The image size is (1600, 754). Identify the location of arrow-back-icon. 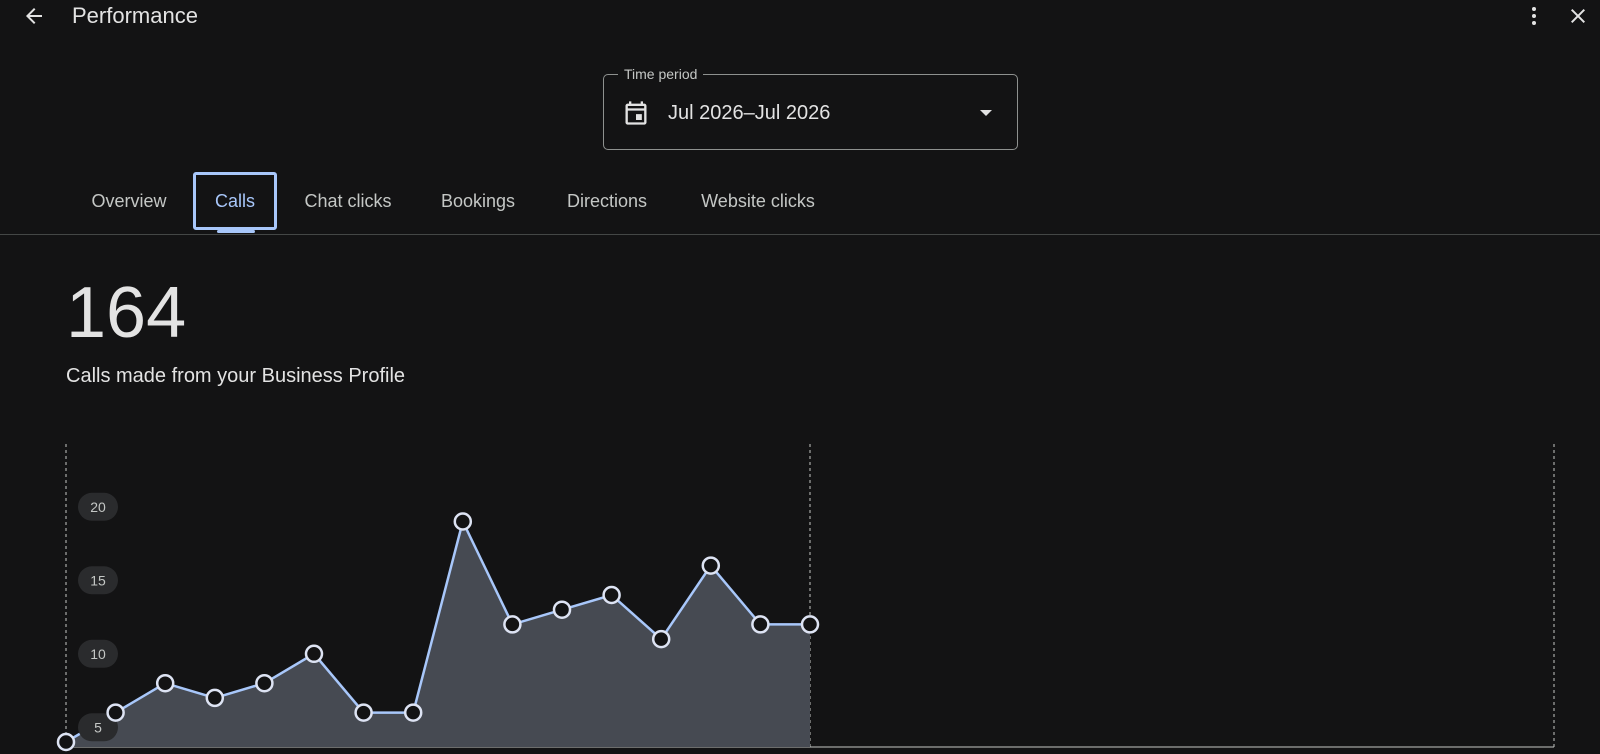
(34, 16).